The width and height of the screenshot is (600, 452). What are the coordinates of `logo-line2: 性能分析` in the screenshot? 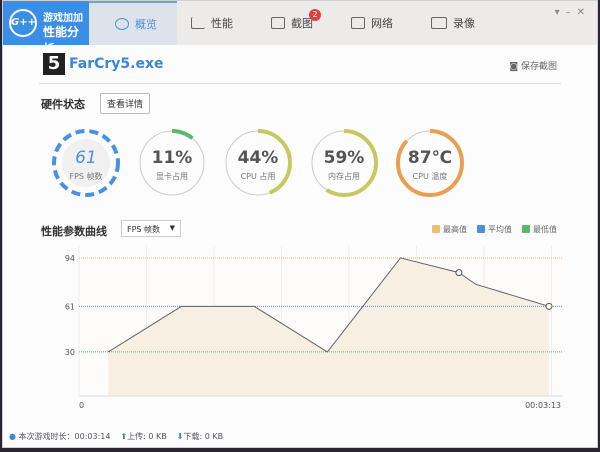 It's located at (61, 40).